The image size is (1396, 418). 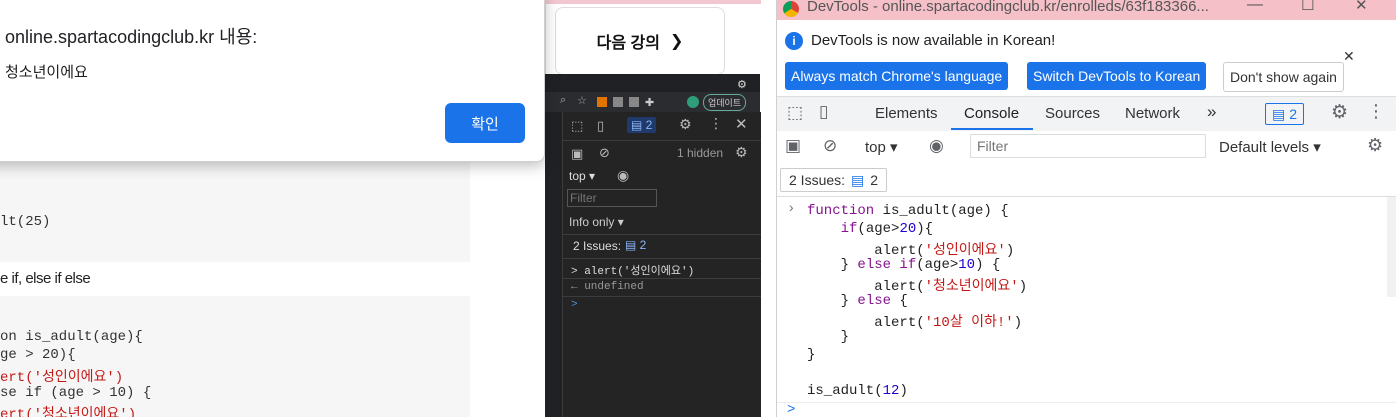 What do you see at coordinates (1152, 113) in the screenshot?
I see `tab-network: Network` at bounding box center [1152, 113].